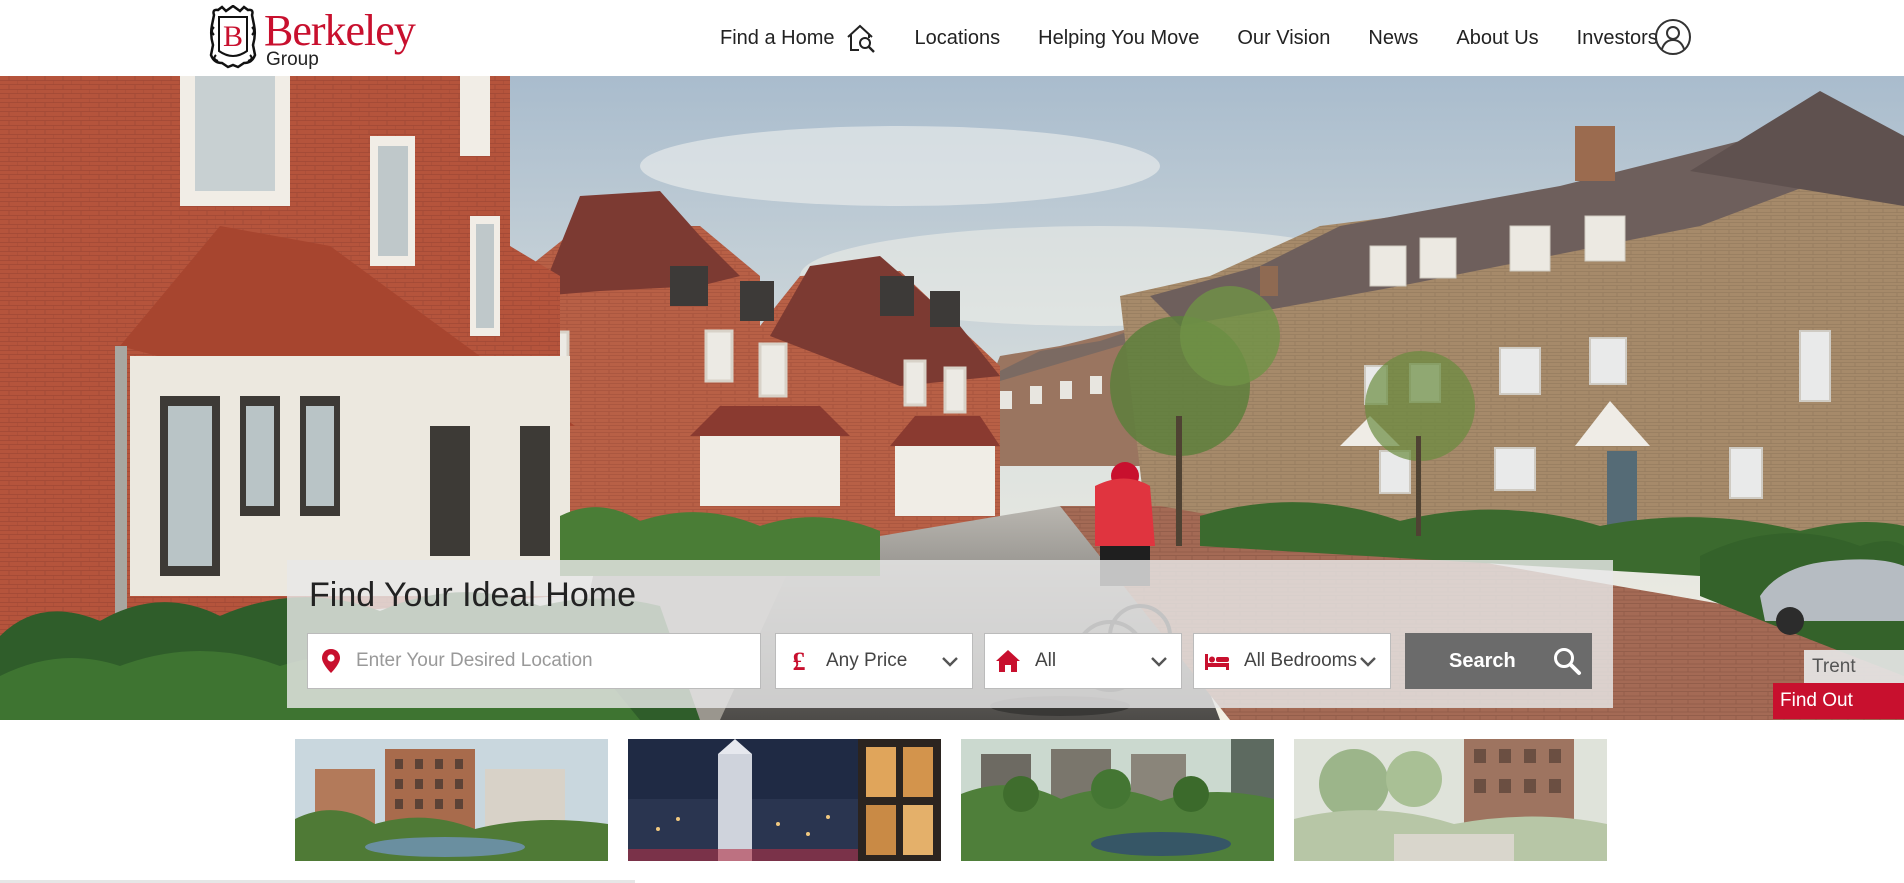  What do you see at coordinates (546, 661) in the screenshot?
I see `location-input` at bounding box center [546, 661].